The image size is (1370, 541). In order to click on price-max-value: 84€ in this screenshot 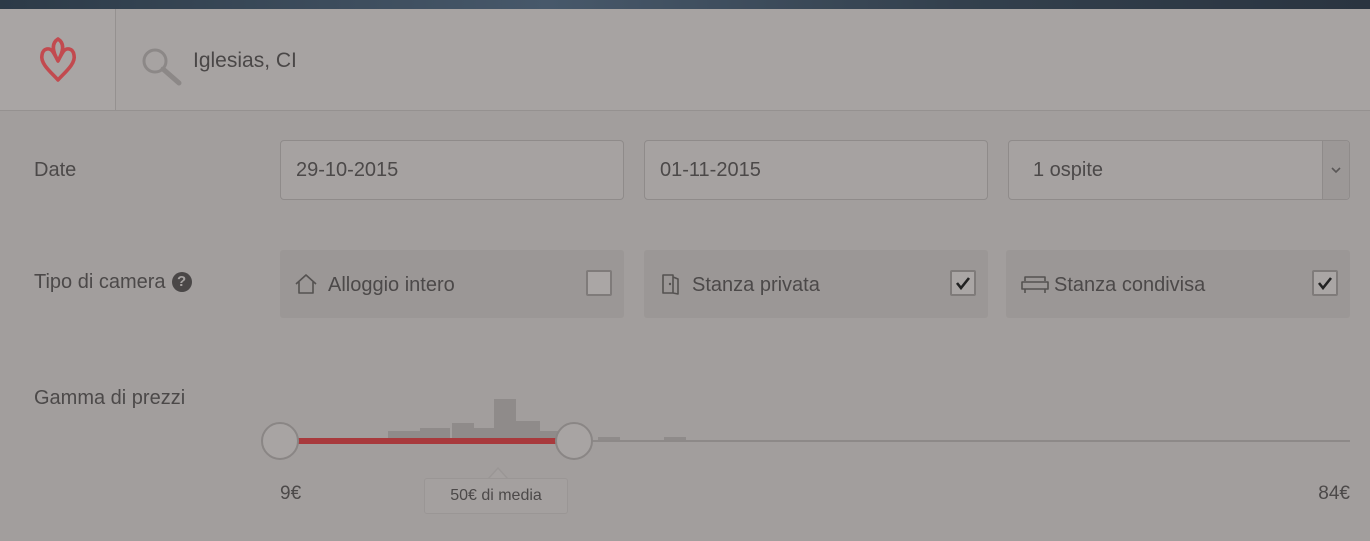, I will do `click(1334, 493)`.